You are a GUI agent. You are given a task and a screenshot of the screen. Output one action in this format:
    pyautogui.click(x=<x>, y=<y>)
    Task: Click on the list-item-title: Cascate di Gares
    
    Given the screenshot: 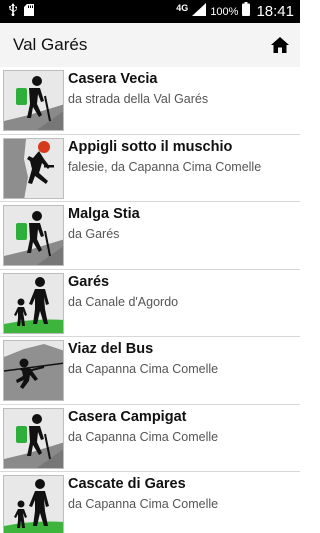 What is the action you would take?
    pyautogui.click(x=127, y=484)
    